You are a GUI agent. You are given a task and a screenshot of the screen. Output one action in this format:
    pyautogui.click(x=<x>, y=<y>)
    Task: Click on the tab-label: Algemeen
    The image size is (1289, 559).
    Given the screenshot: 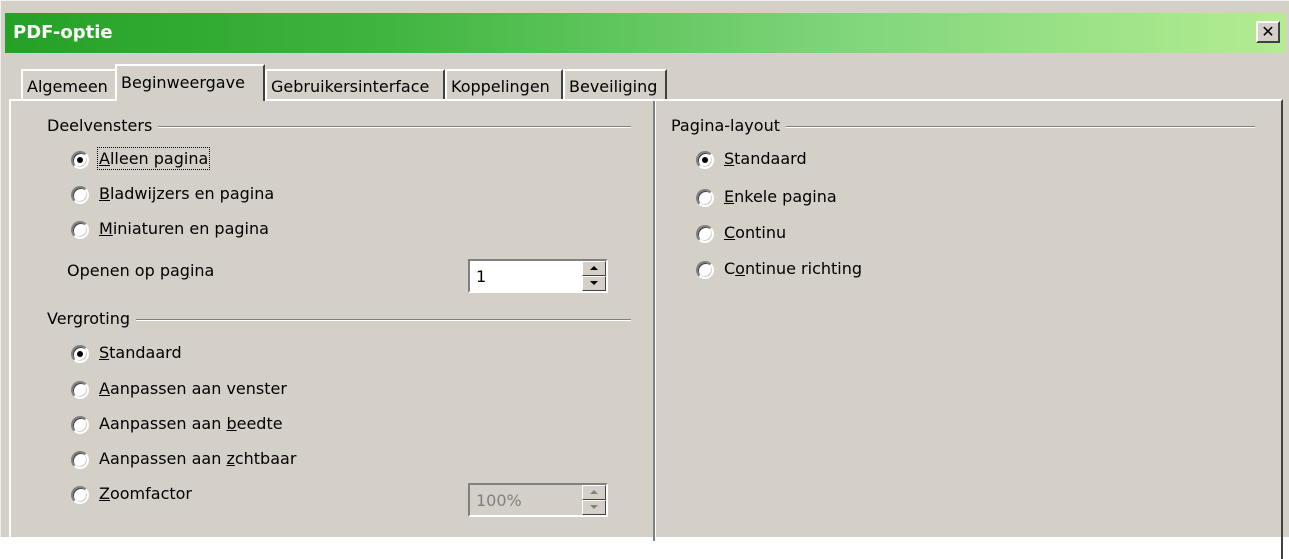 What is the action you would take?
    pyautogui.click(x=67, y=86)
    